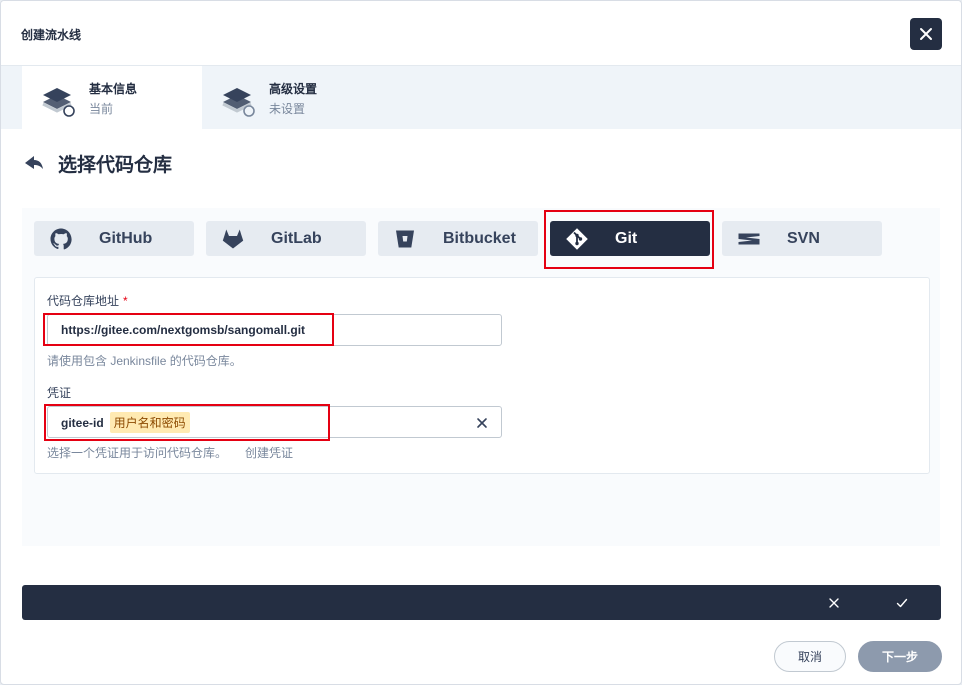  What do you see at coordinates (51, 35) in the screenshot?
I see `dialog-title: 创建流水线` at bounding box center [51, 35].